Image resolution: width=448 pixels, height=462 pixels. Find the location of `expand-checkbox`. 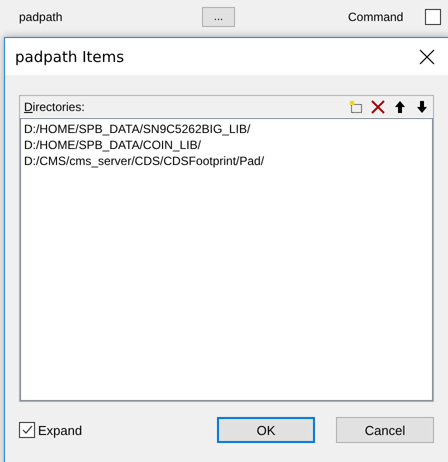

expand-checkbox is located at coordinates (27, 430).